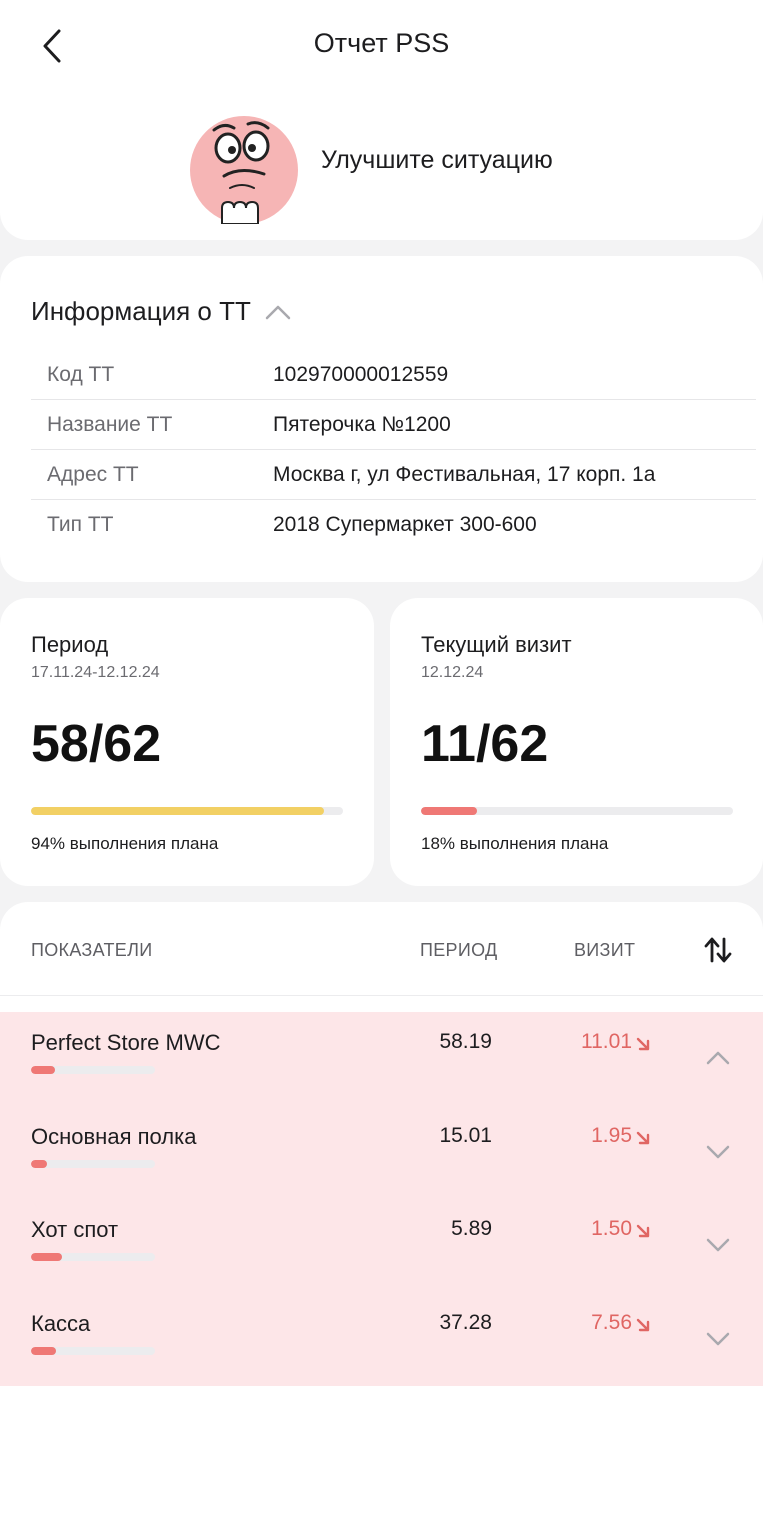 This screenshot has height=1518, width=763. Describe the element at coordinates (381, 1059) in the screenshot. I see `table-row: Perfect Store MWC 58.19 11.01` at that location.